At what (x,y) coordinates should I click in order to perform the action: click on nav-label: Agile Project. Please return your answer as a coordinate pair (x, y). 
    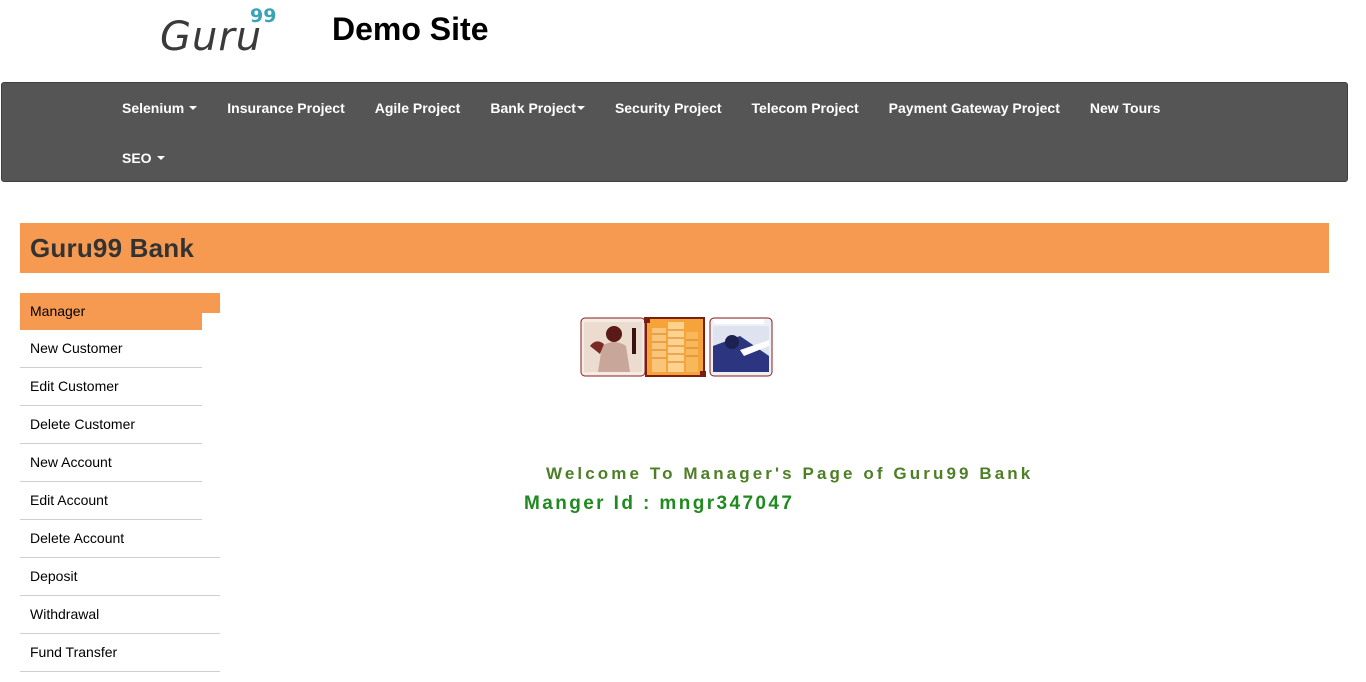
    Looking at the image, I should click on (417, 108).